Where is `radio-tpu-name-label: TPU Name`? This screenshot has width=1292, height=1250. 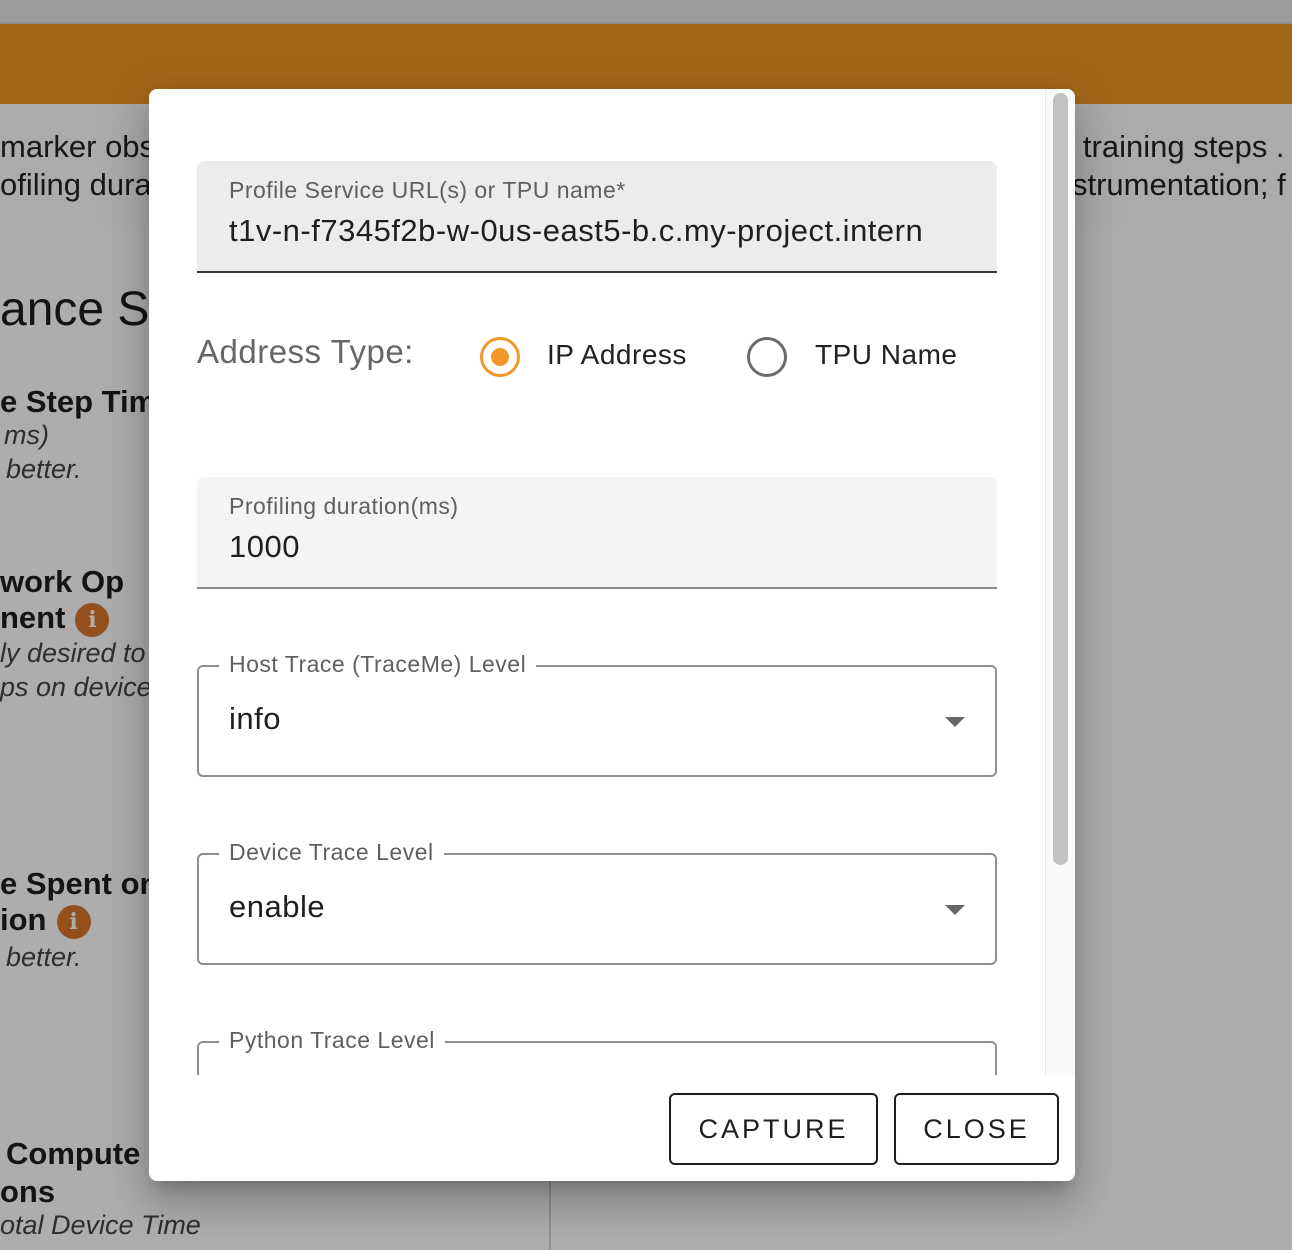 radio-tpu-name-label: TPU Name is located at coordinates (886, 355).